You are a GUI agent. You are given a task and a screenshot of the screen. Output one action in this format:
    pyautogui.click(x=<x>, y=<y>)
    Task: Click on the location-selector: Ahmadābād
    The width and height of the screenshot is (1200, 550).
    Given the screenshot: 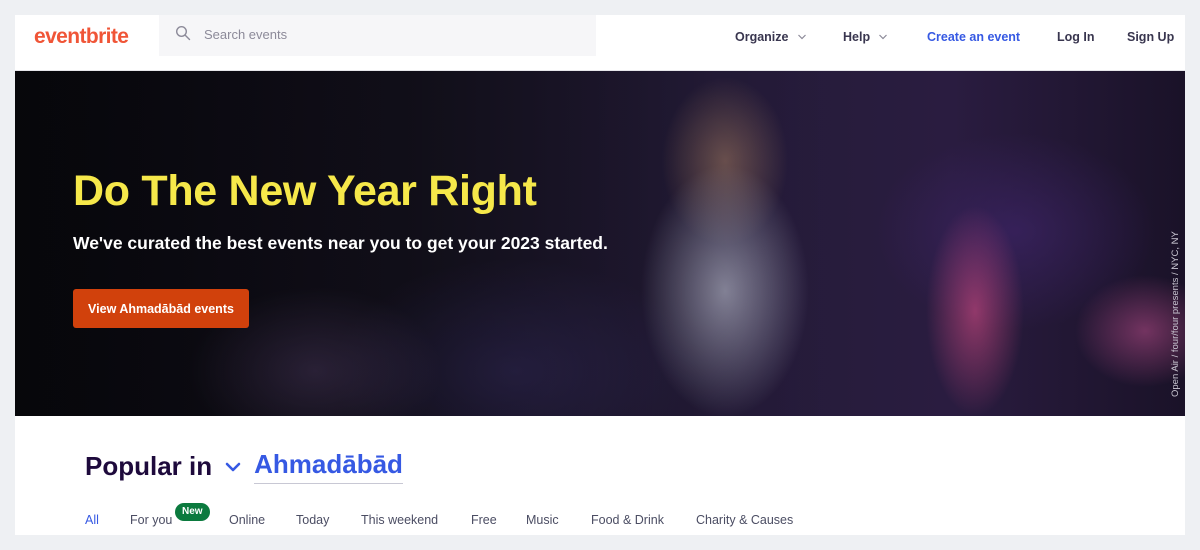 What is the action you would take?
    pyautogui.click(x=328, y=466)
    